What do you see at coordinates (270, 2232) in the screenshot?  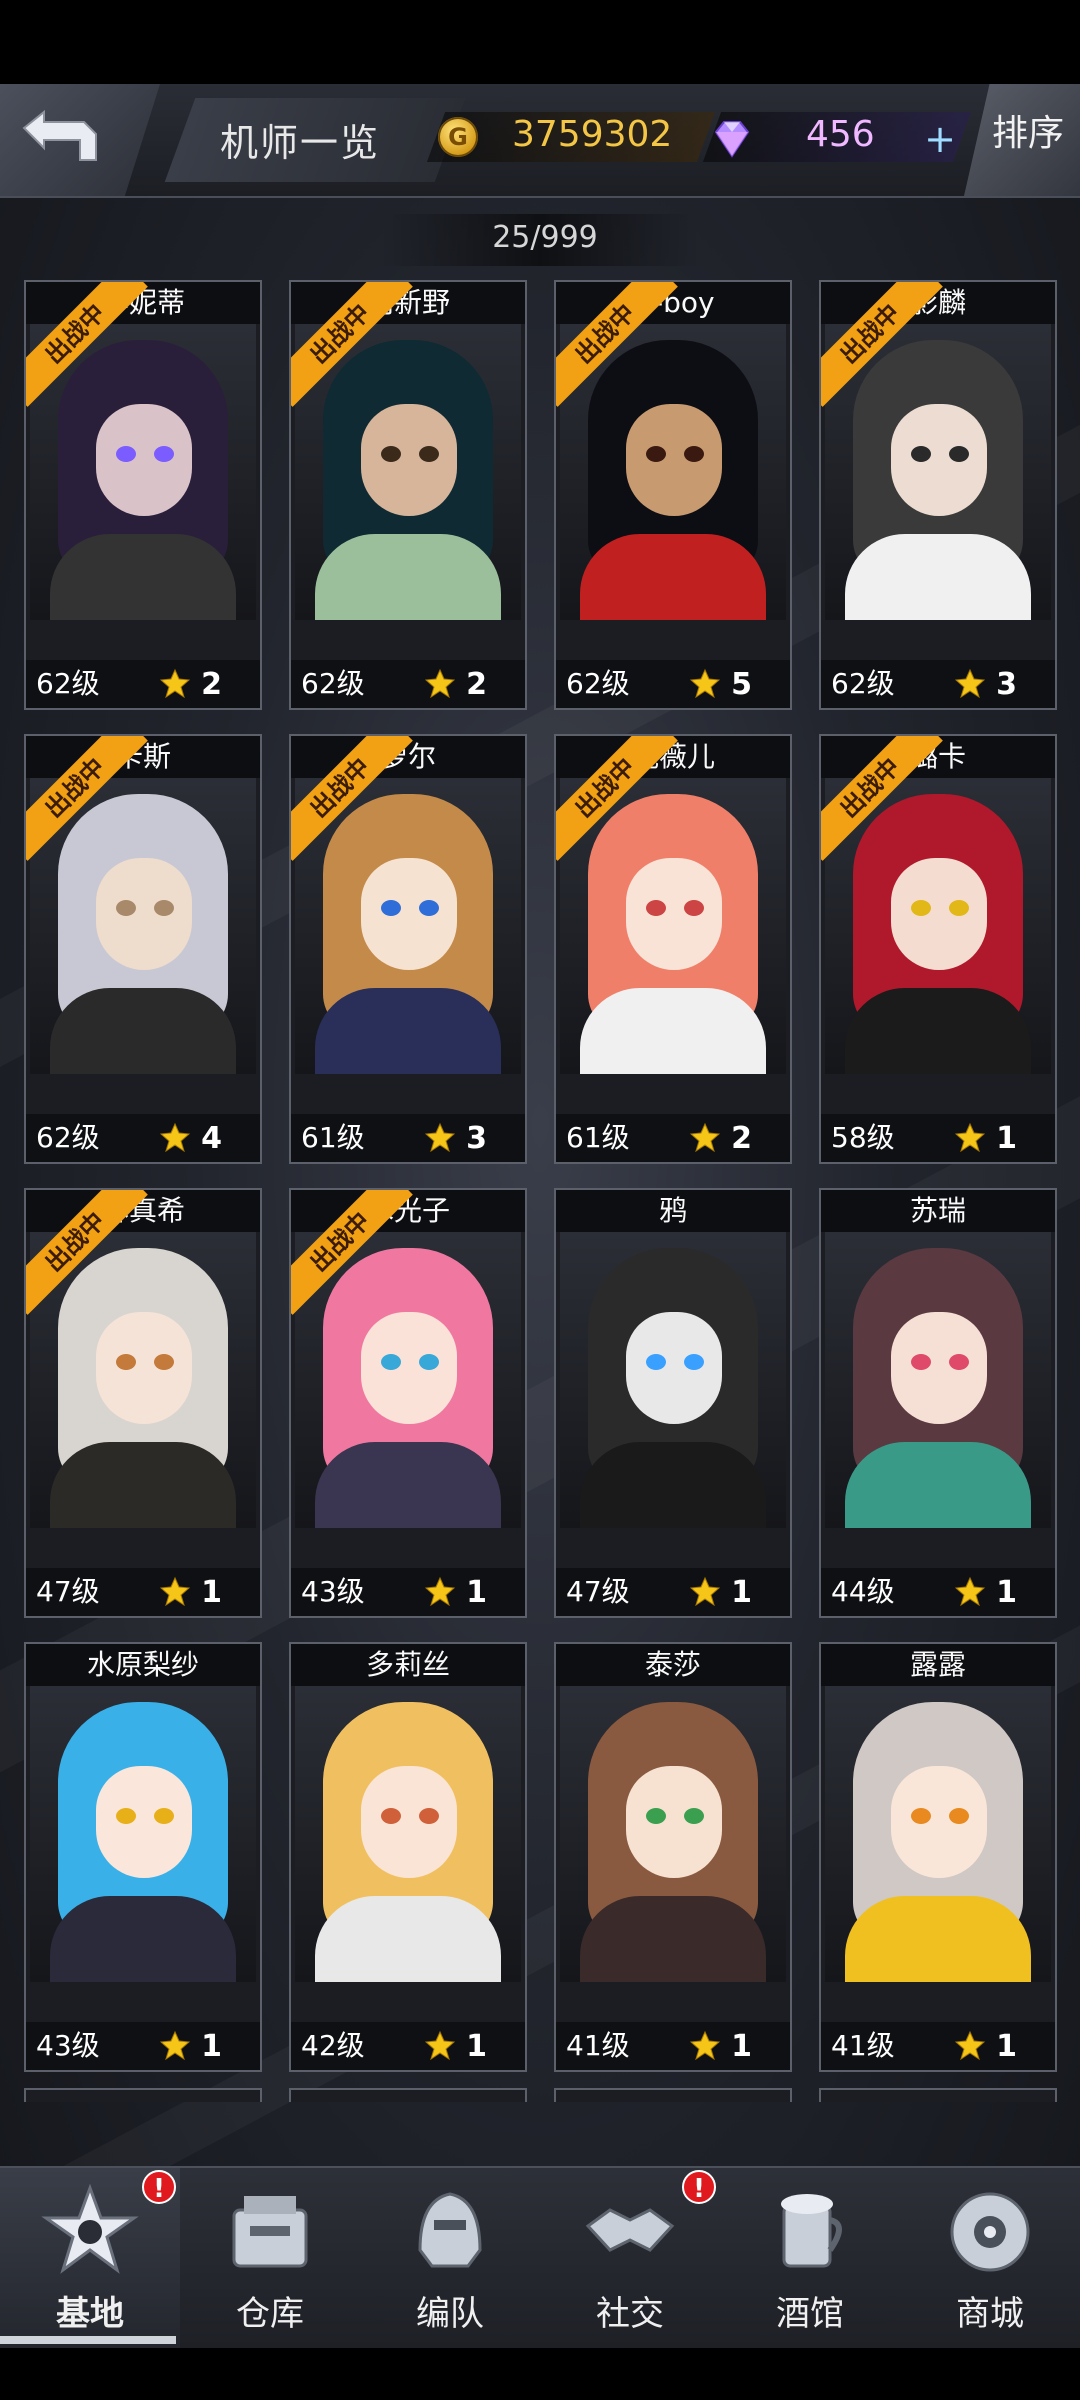 I see `warehouse-icon` at bounding box center [270, 2232].